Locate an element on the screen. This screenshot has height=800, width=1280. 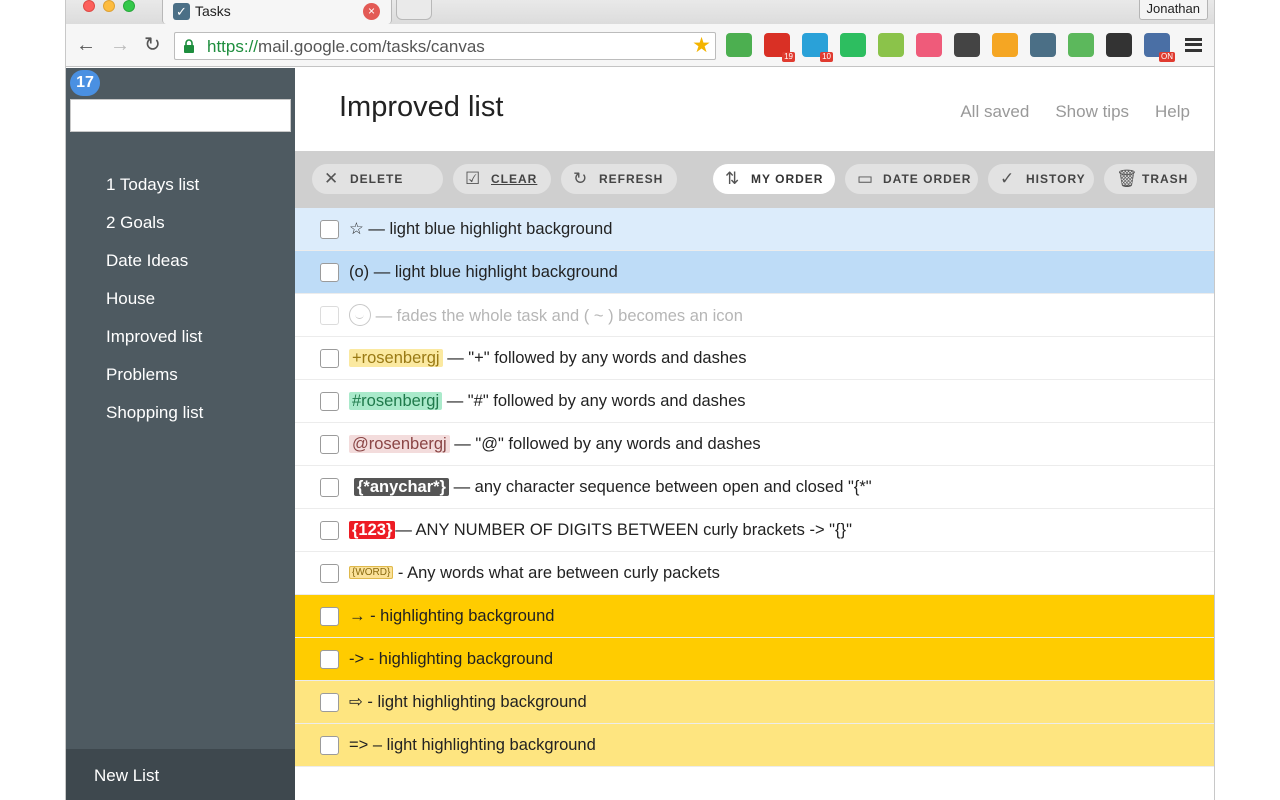
my-order-button: ⇅ MY ORDER is located at coordinates (774, 179).